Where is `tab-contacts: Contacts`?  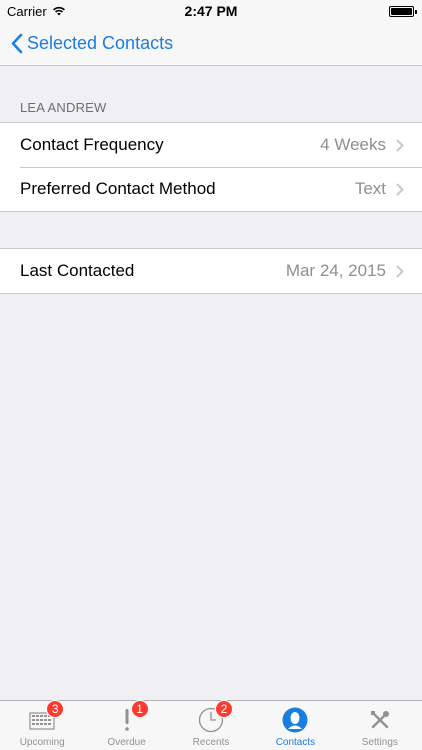
tab-contacts: Contacts is located at coordinates (295, 725).